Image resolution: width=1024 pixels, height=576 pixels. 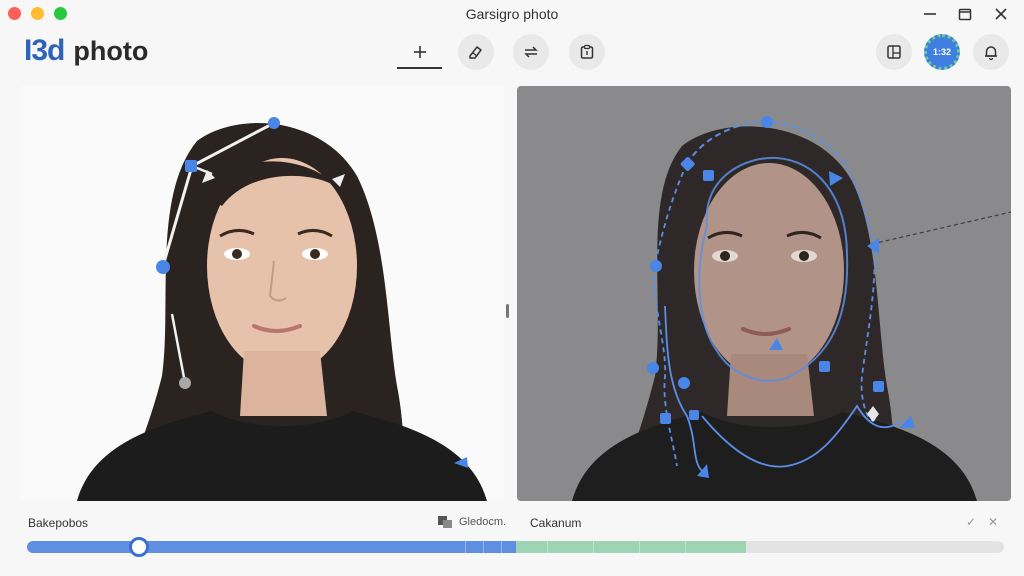 What do you see at coordinates (445, 522) in the screenshot?
I see `layers-icon` at bounding box center [445, 522].